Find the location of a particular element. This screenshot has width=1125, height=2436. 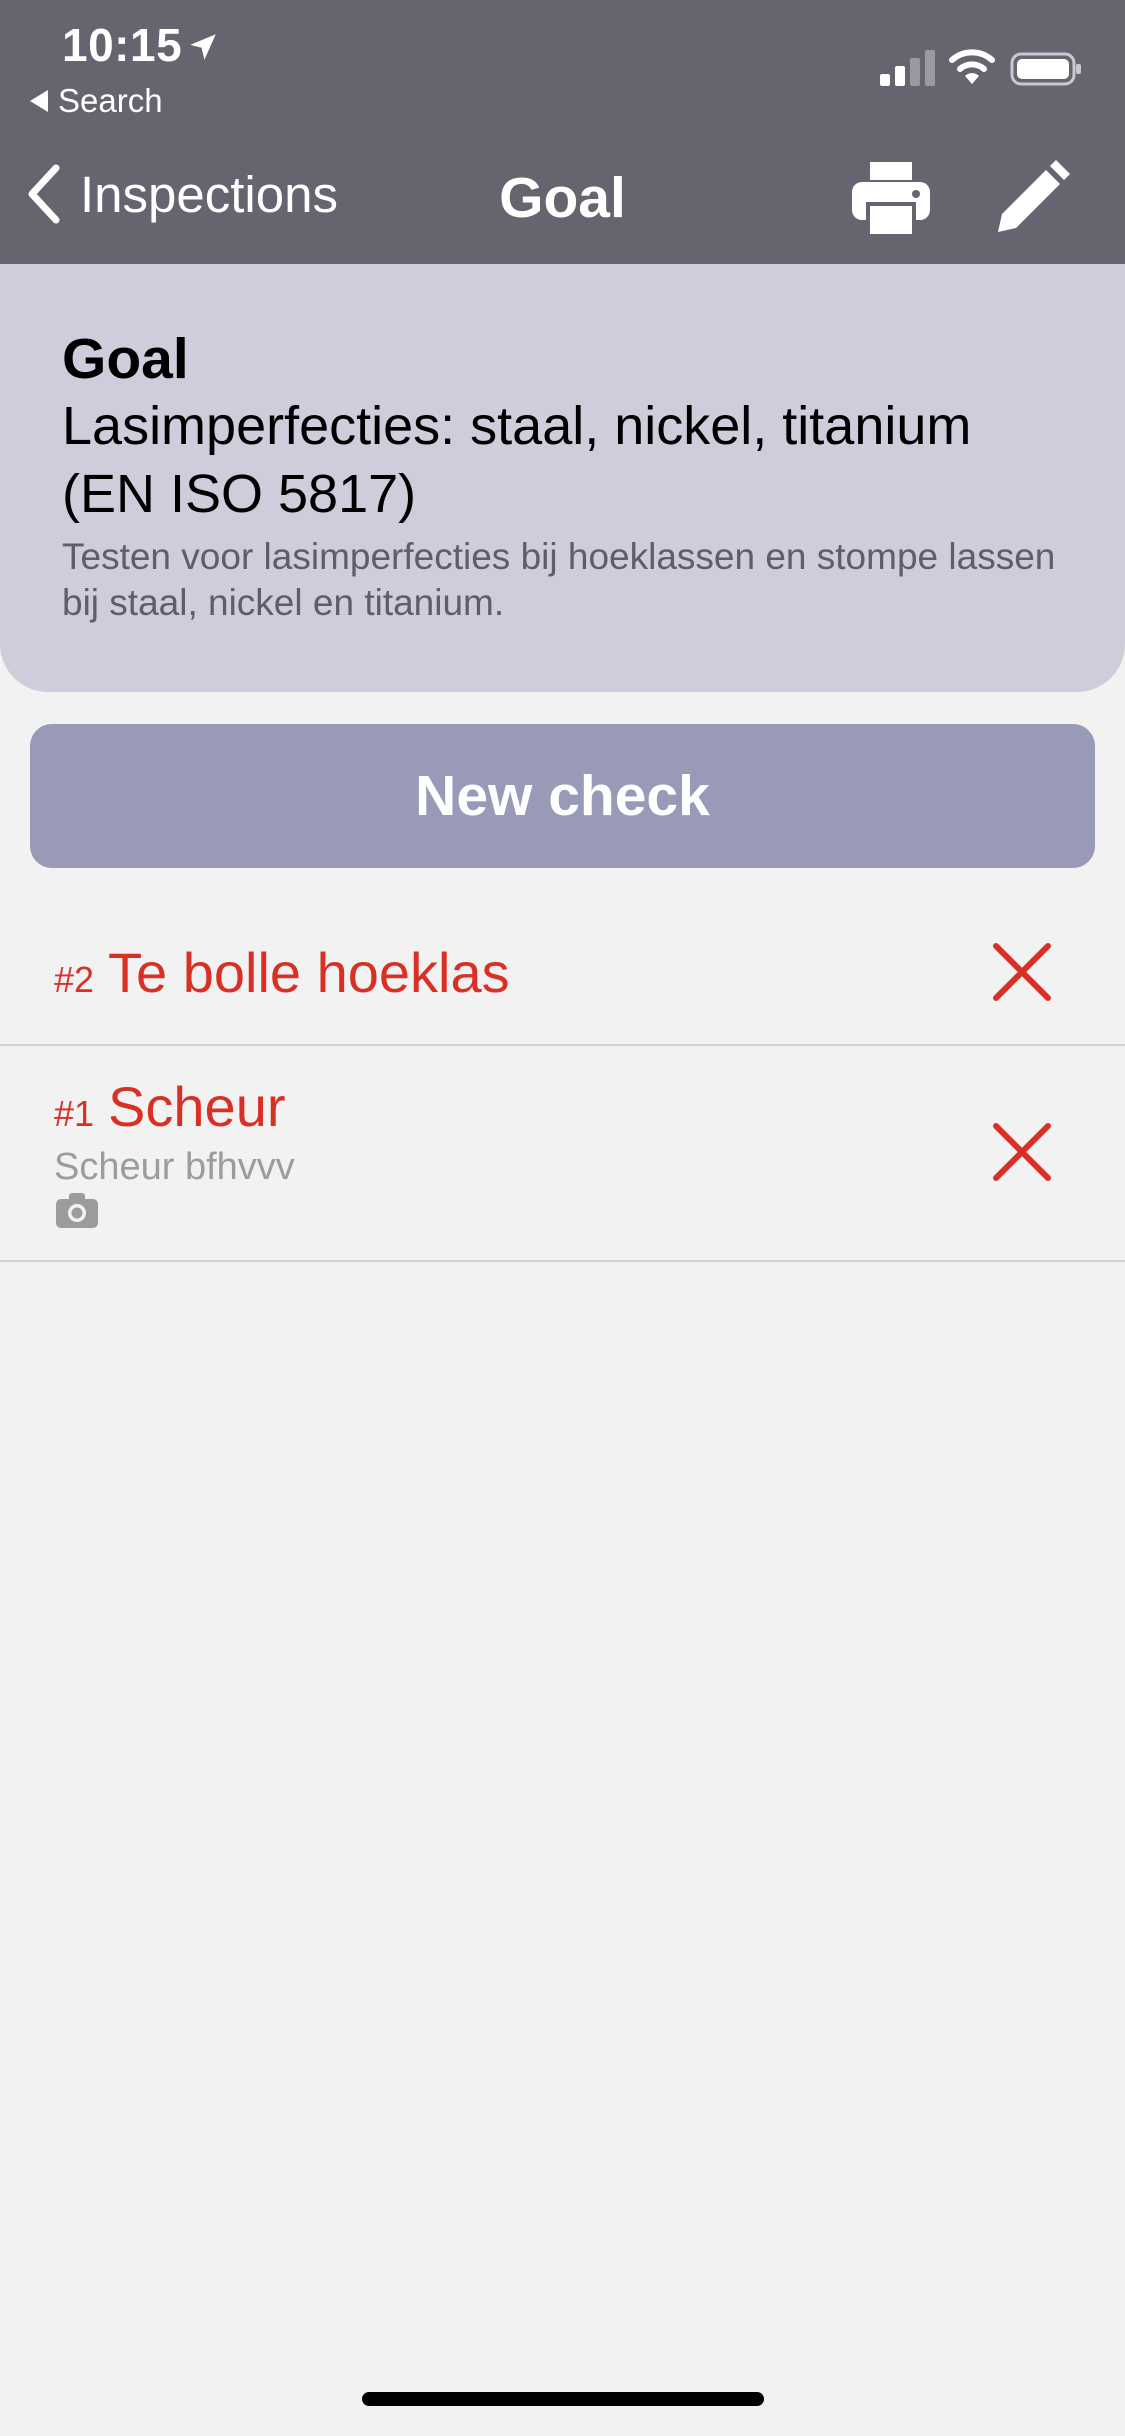

check-subtitle: Scheur bfhvvv is located at coordinates (174, 1167).